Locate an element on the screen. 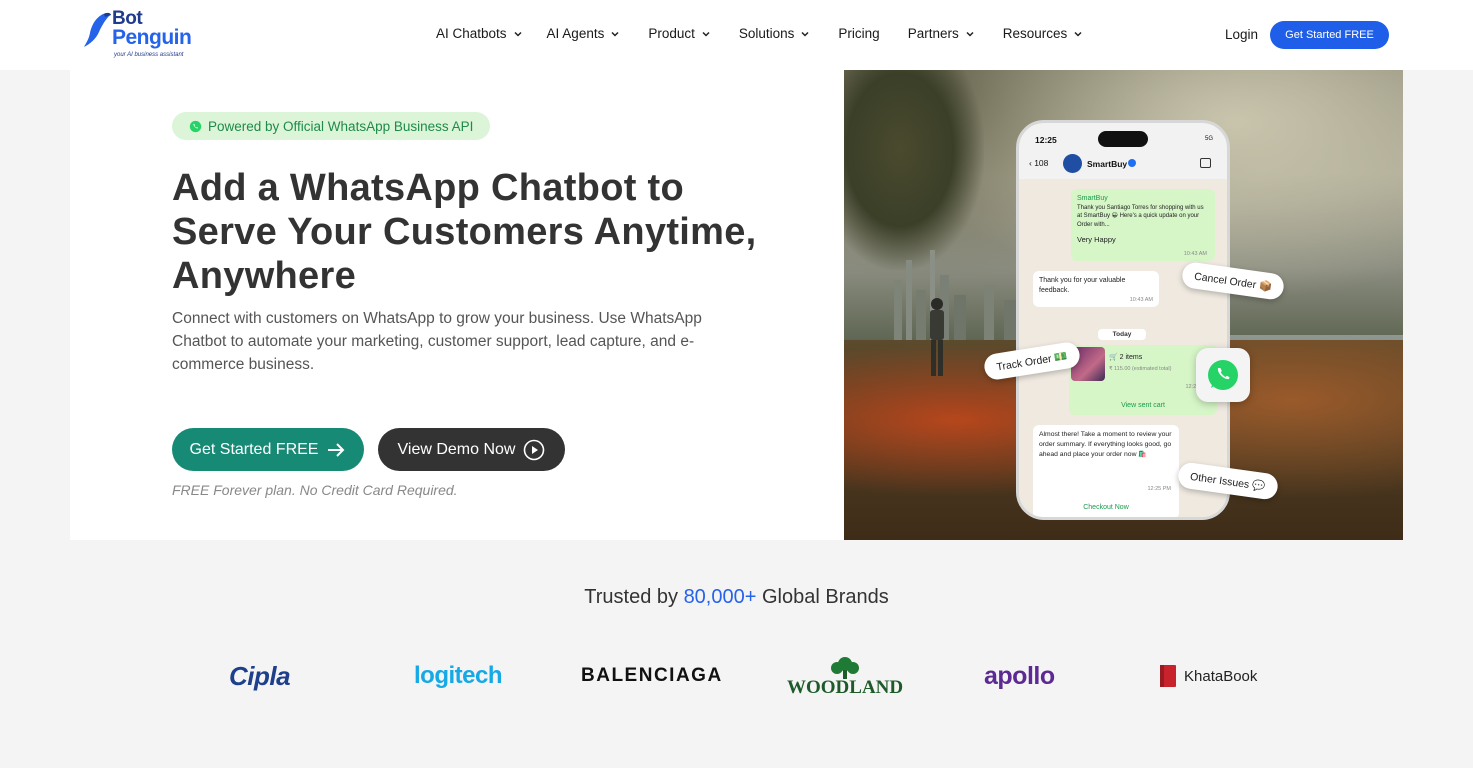  logitech-logo: logitech is located at coordinates (458, 675).